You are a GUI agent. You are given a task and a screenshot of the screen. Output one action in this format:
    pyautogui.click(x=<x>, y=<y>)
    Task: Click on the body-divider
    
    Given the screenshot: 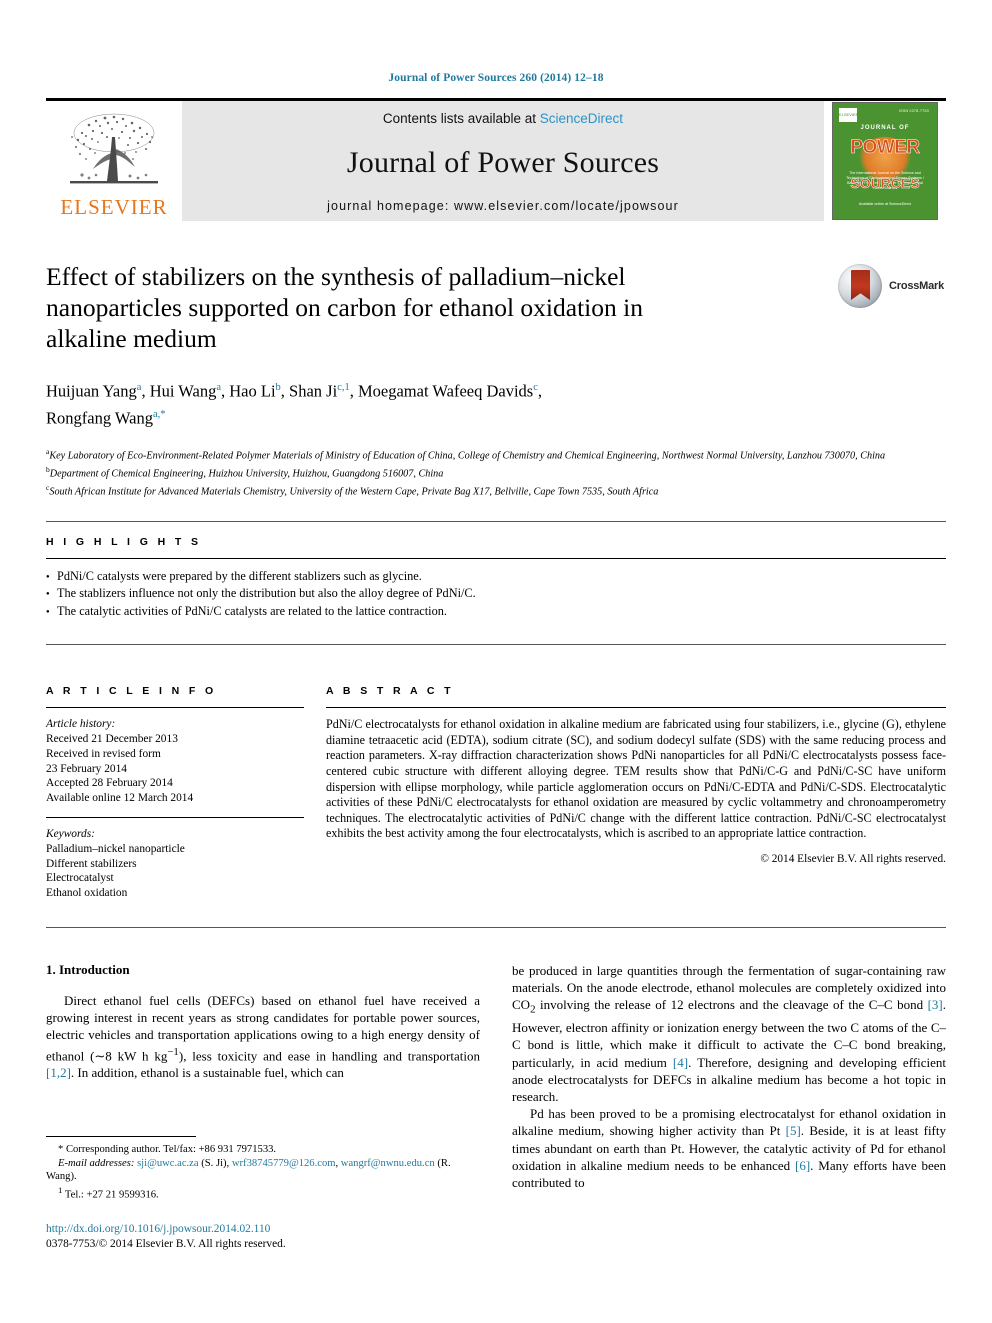 What is the action you would take?
    pyautogui.click(x=496, y=927)
    